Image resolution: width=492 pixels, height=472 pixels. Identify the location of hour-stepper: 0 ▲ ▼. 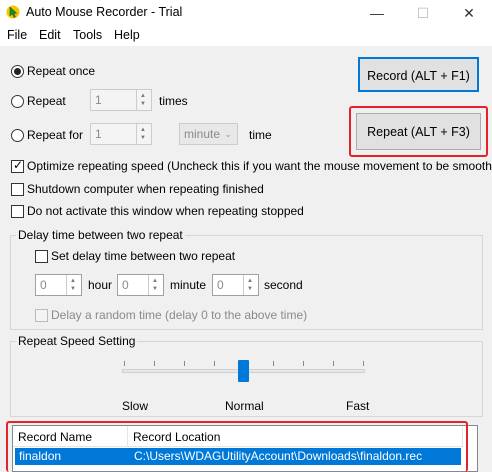
(58, 285).